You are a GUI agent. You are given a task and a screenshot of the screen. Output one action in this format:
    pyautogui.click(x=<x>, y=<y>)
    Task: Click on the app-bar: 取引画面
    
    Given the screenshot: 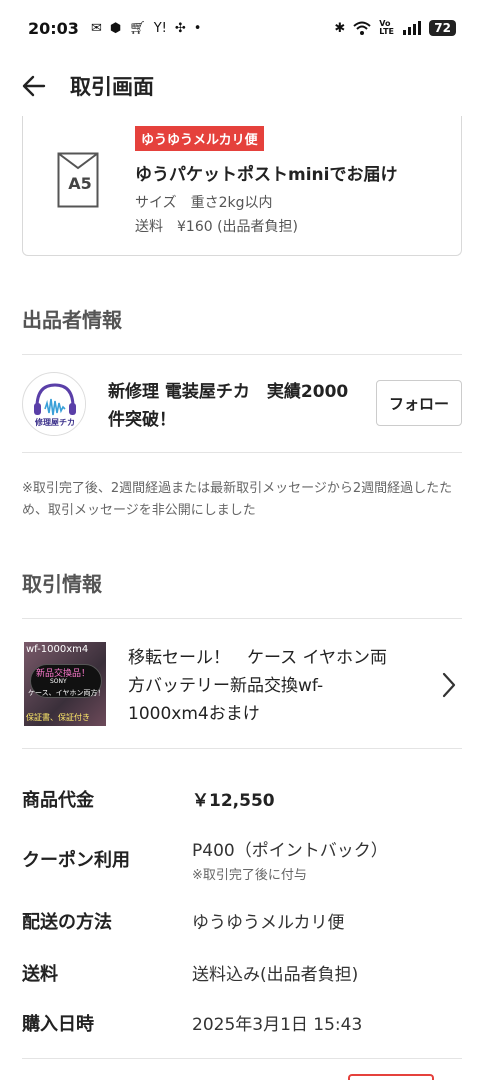 What is the action you would take?
    pyautogui.click(x=242, y=86)
    